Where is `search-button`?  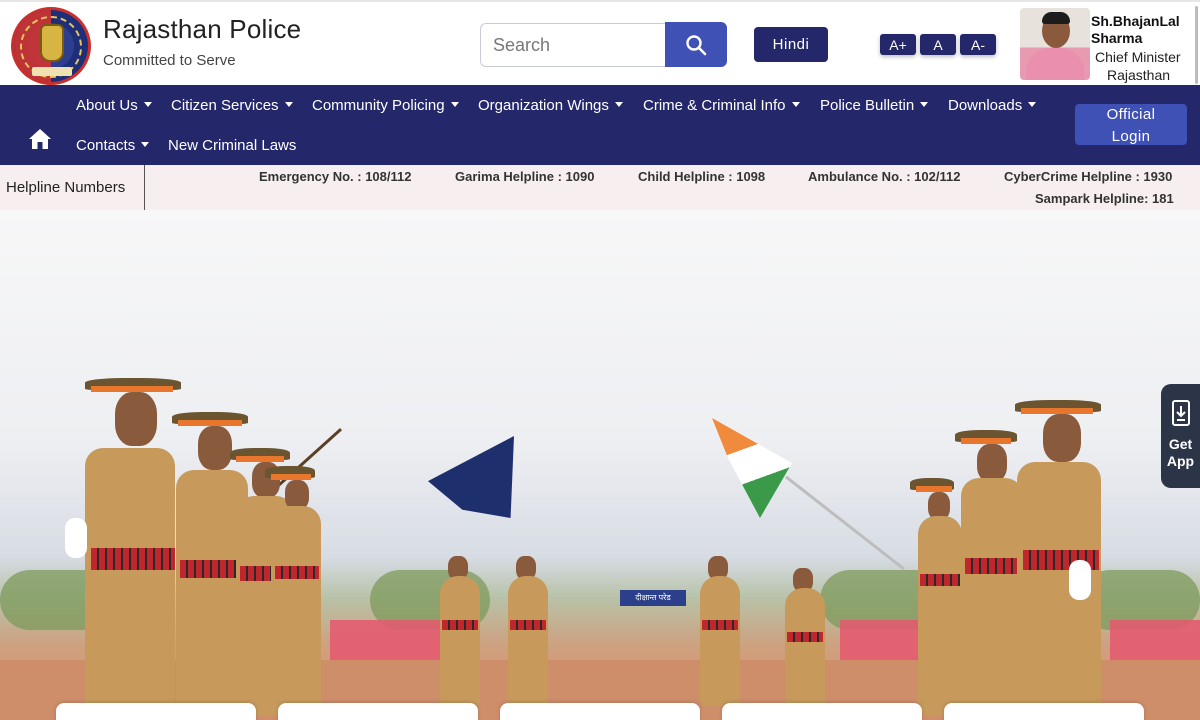 search-button is located at coordinates (696, 44).